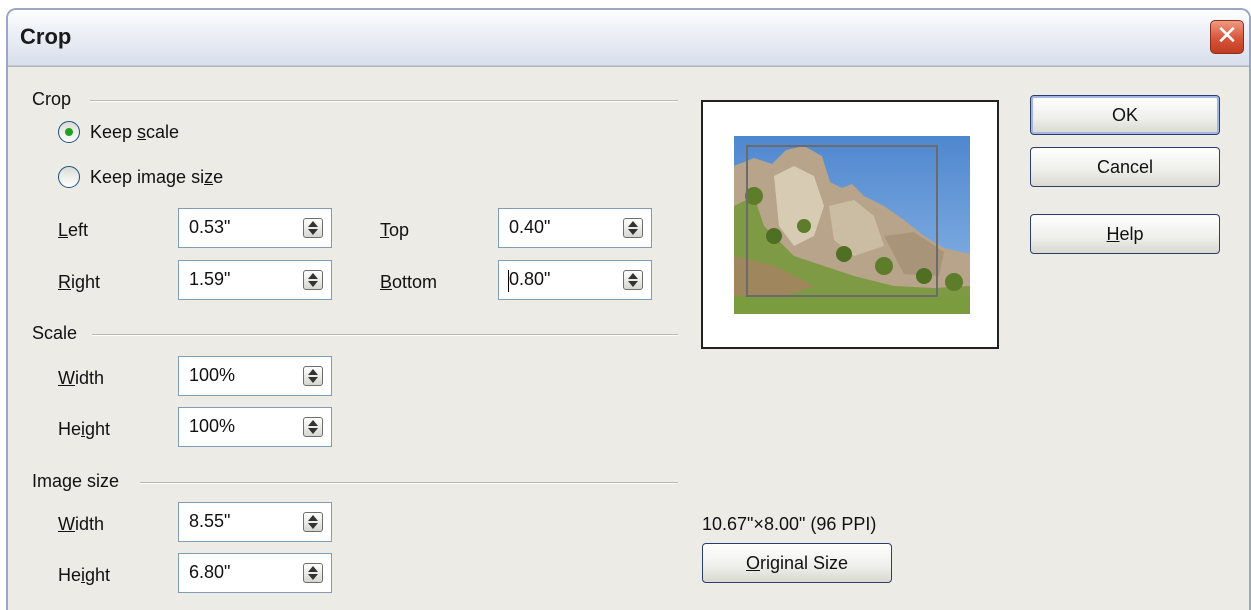 This screenshot has height=610, width=1251. I want to click on crop-right-spinner, so click(313, 280).